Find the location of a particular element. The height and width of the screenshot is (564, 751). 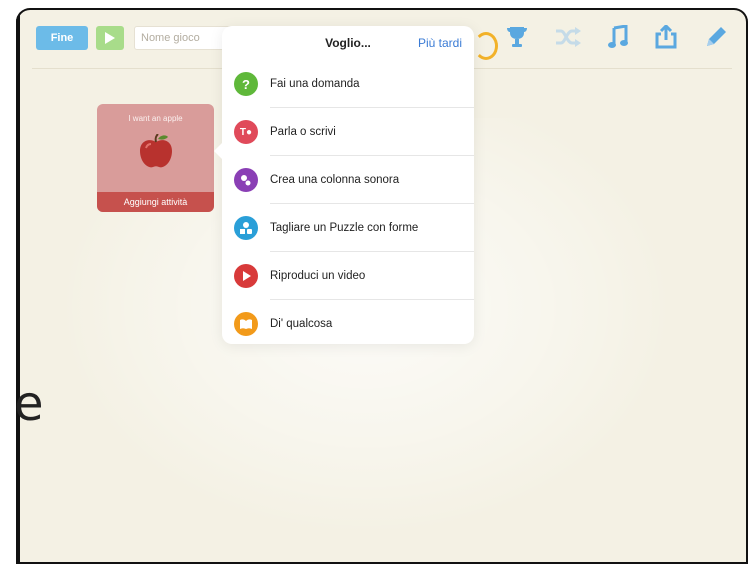

edit-button is located at coordinates (716, 37).